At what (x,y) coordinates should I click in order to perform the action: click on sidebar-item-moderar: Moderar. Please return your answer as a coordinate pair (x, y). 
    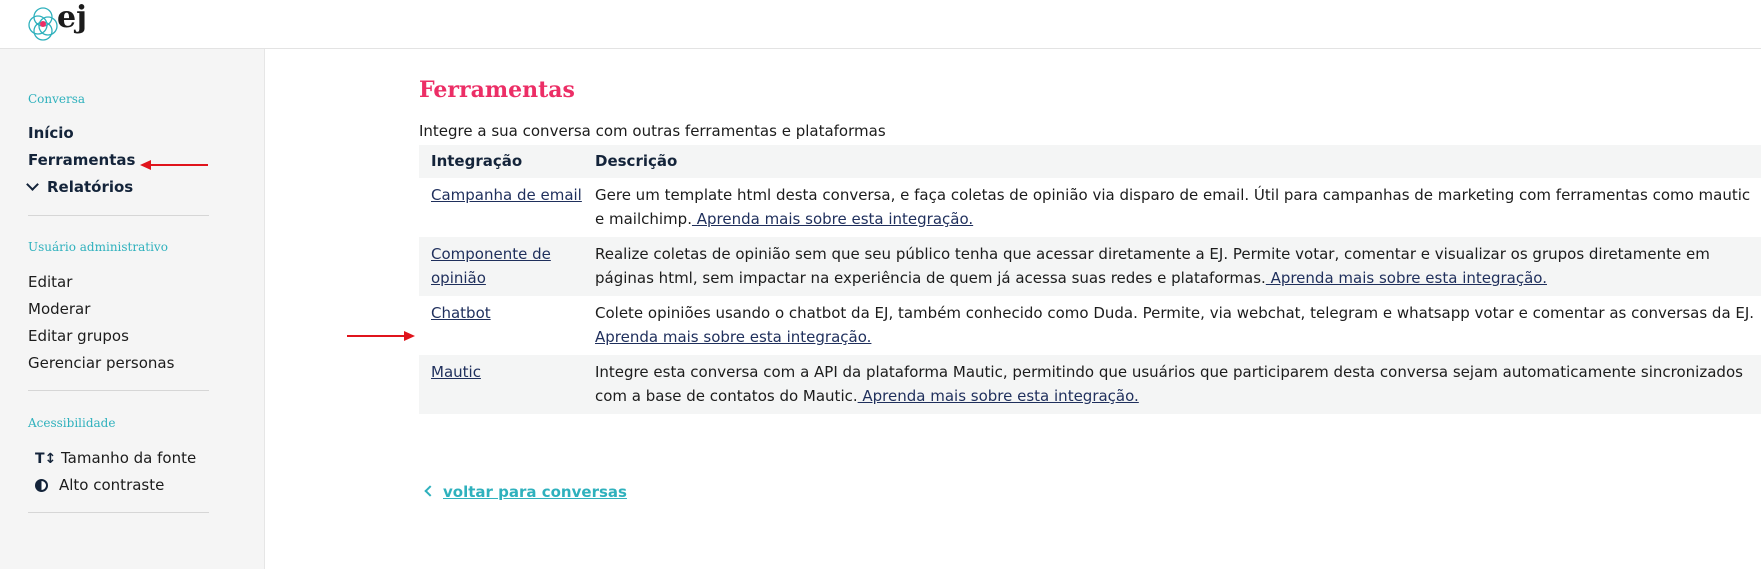
    Looking at the image, I should click on (59, 309).